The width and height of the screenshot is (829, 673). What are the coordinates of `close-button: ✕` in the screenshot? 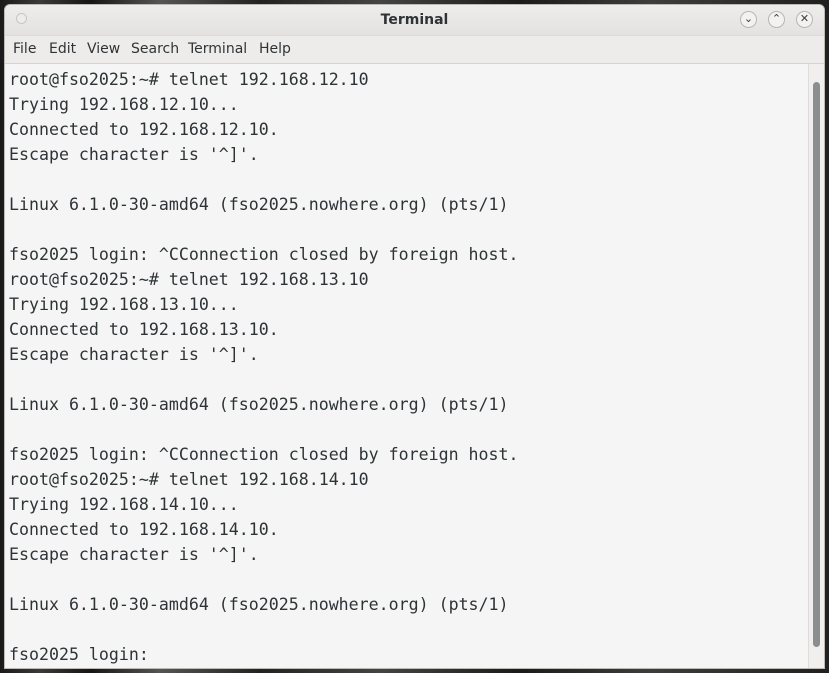 It's located at (804, 19).